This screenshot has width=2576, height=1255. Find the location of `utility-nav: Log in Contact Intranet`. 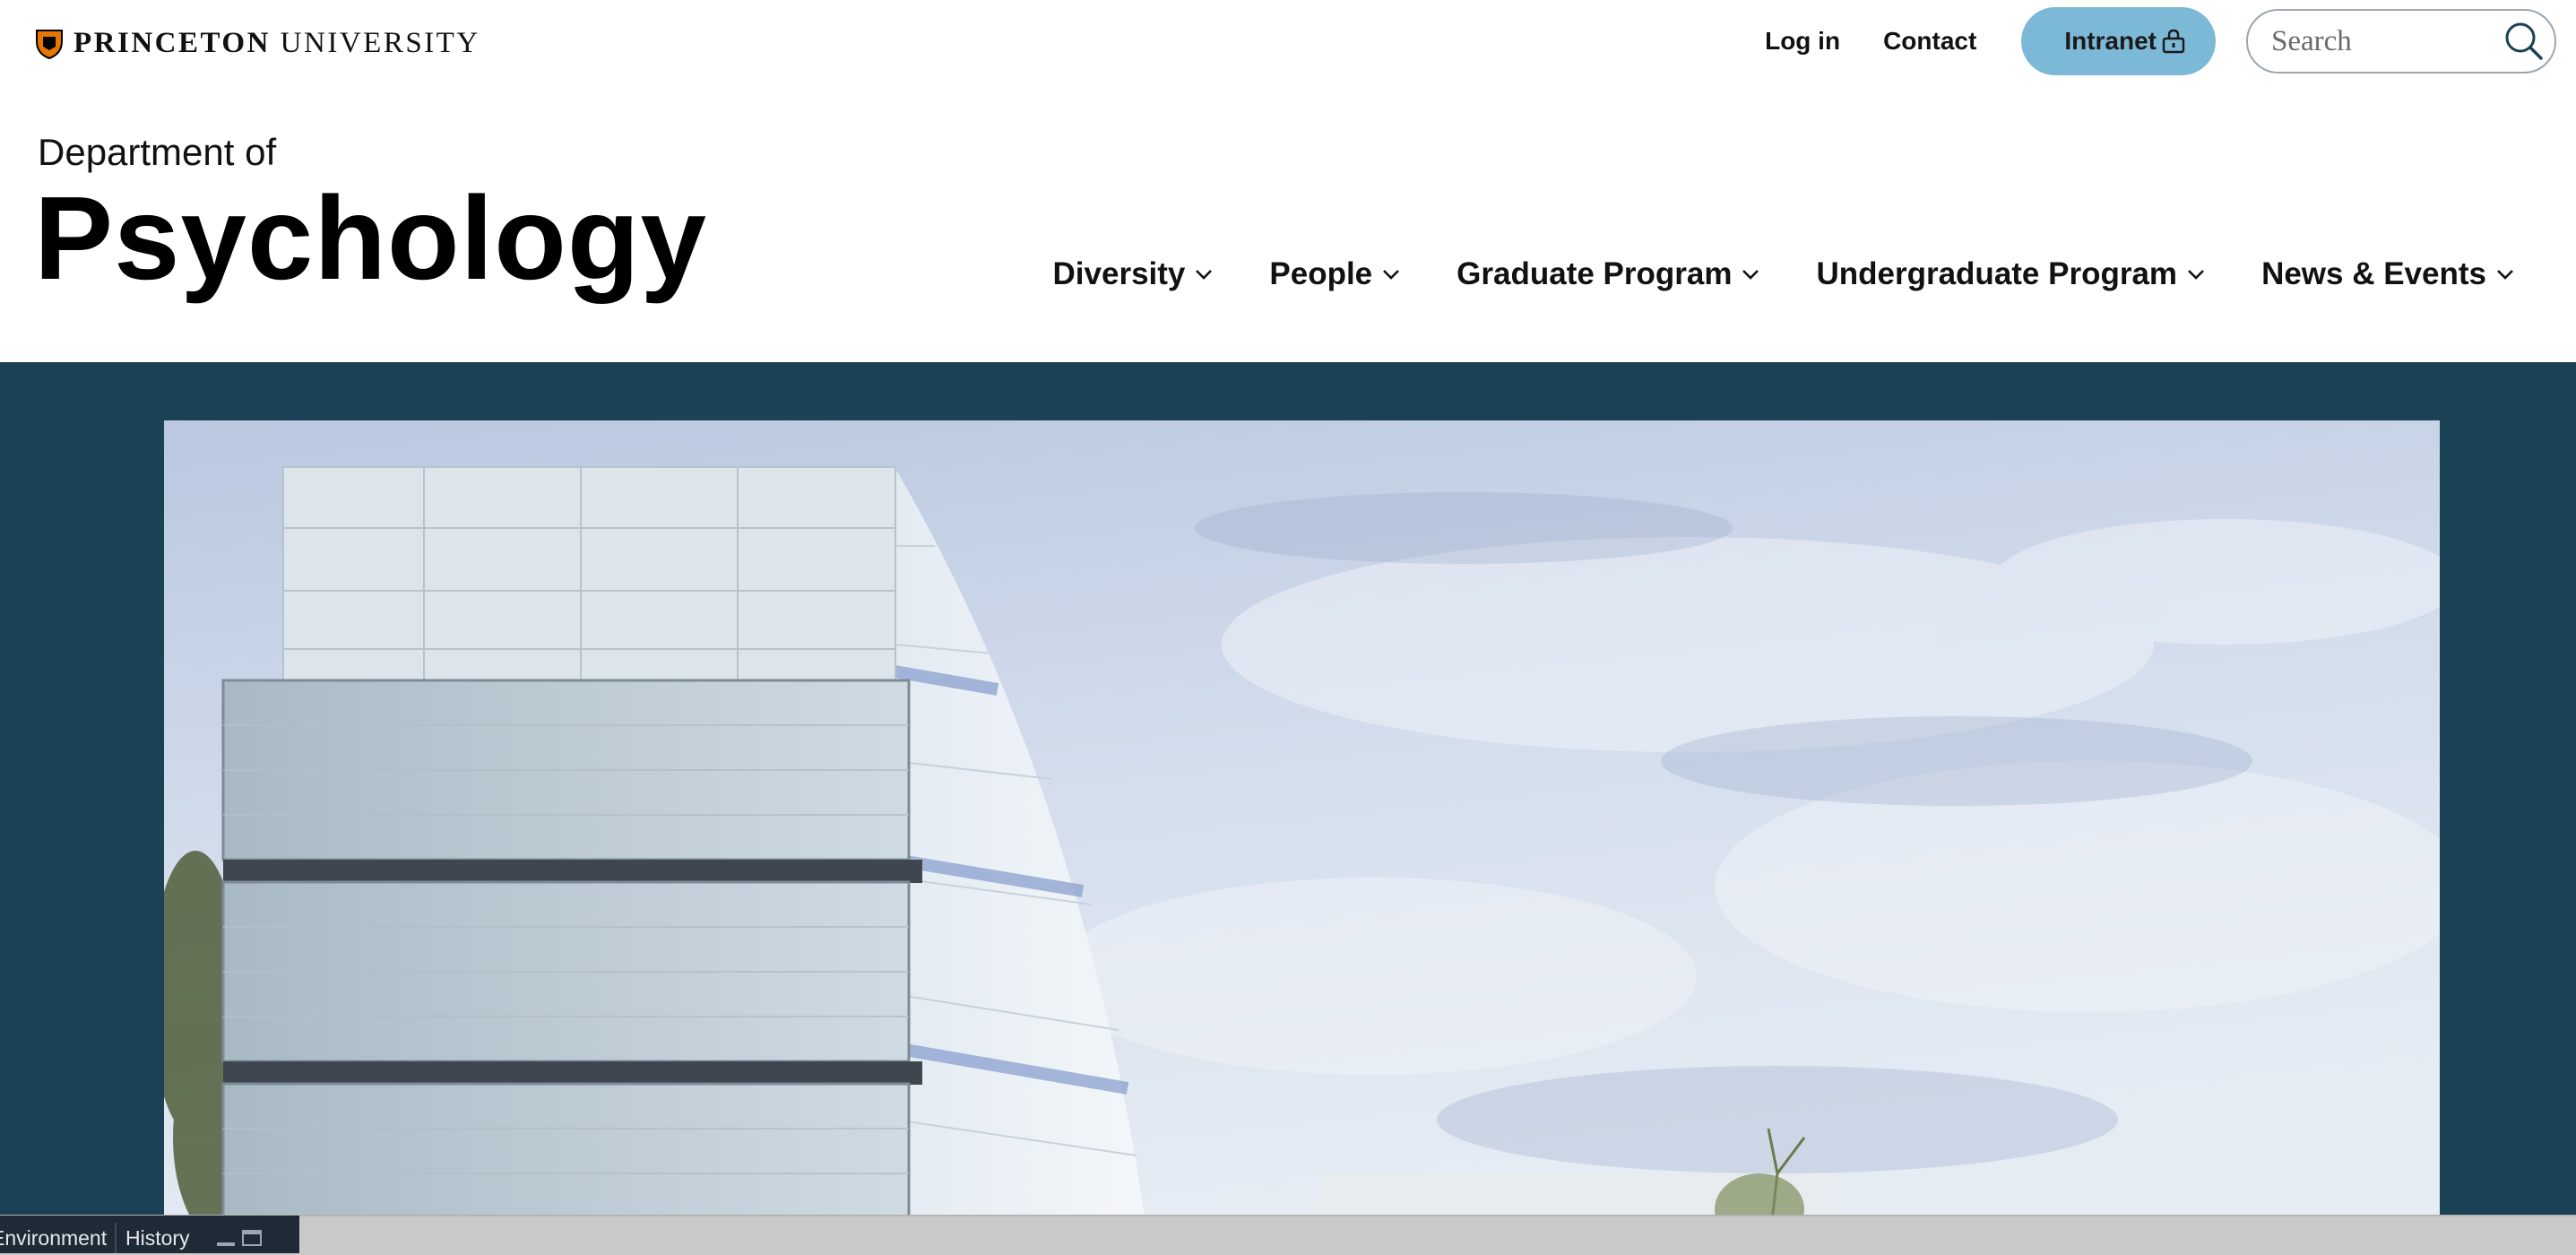

utility-nav: Log in Contact Intranet is located at coordinates (2160, 41).